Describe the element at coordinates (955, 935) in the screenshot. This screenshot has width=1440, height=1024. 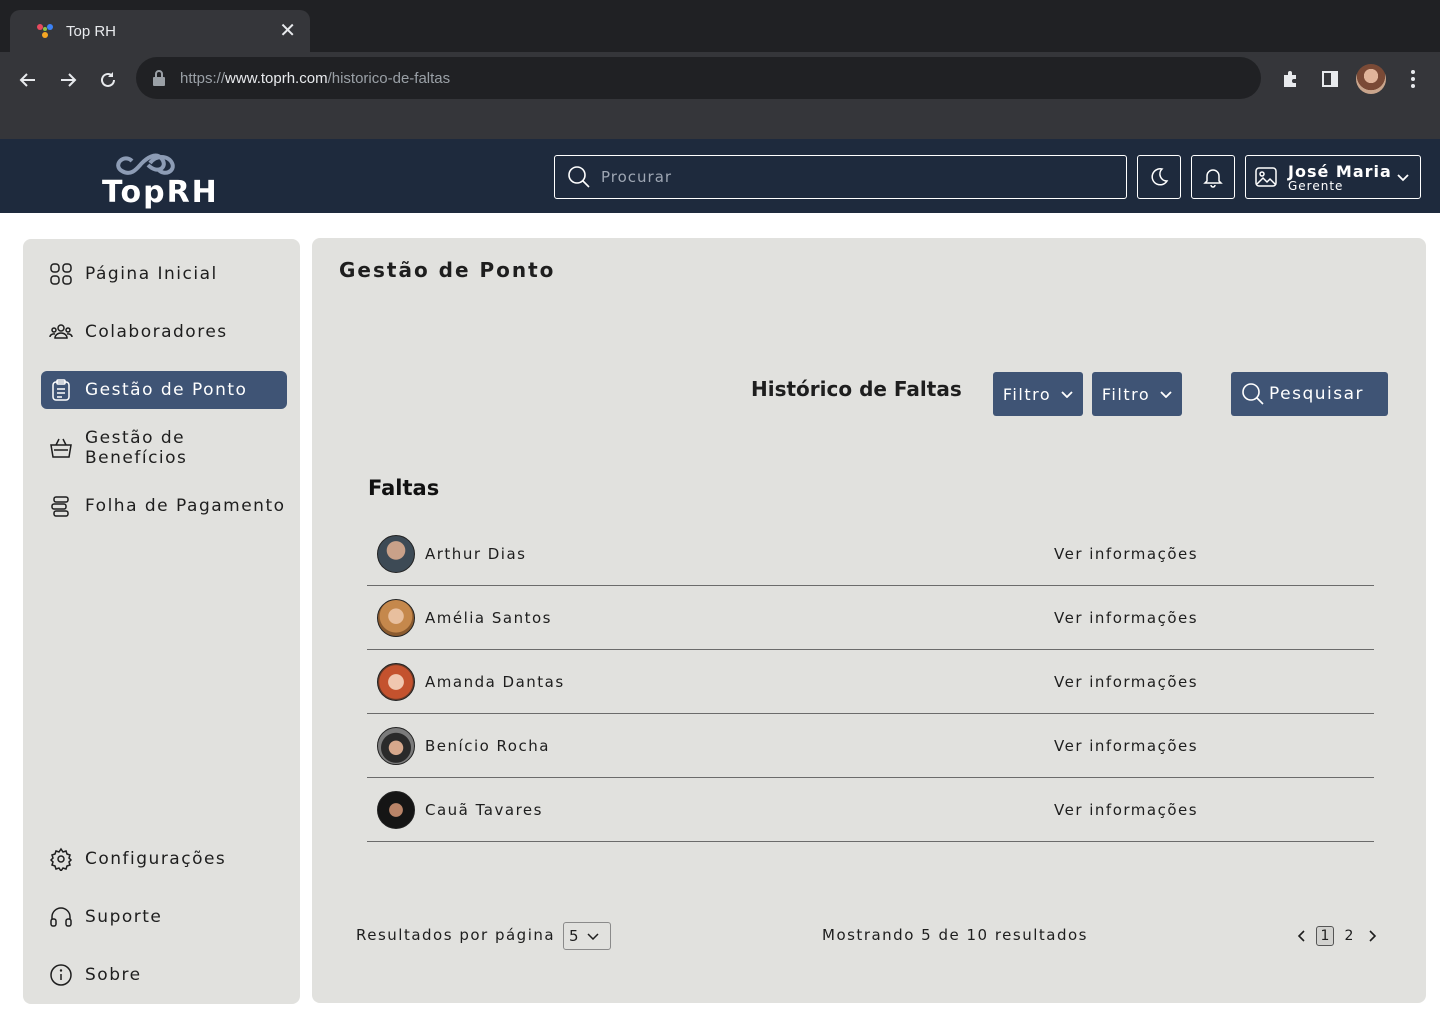
I see `results-summary: Mostrando 5 de 10 resultados` at that location.